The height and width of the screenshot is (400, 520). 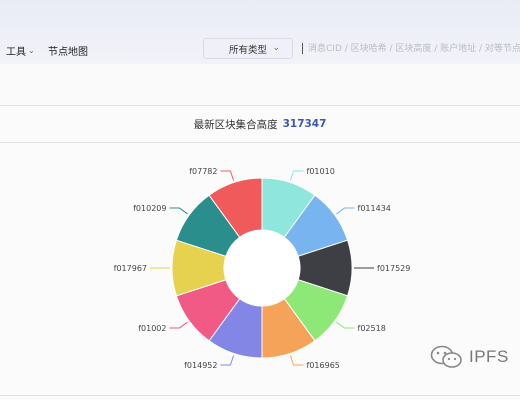 I want to click on slice-label-f014952: f014952, so click(x=200, y=365).